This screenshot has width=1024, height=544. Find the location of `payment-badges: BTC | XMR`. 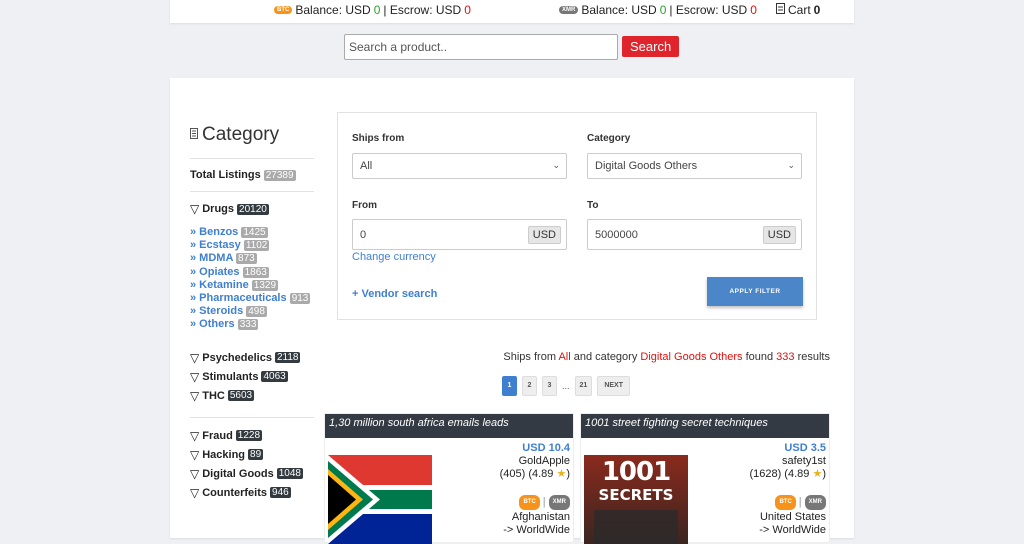

payment-badges: BTC | XMR is located at coordinates (535, 502).